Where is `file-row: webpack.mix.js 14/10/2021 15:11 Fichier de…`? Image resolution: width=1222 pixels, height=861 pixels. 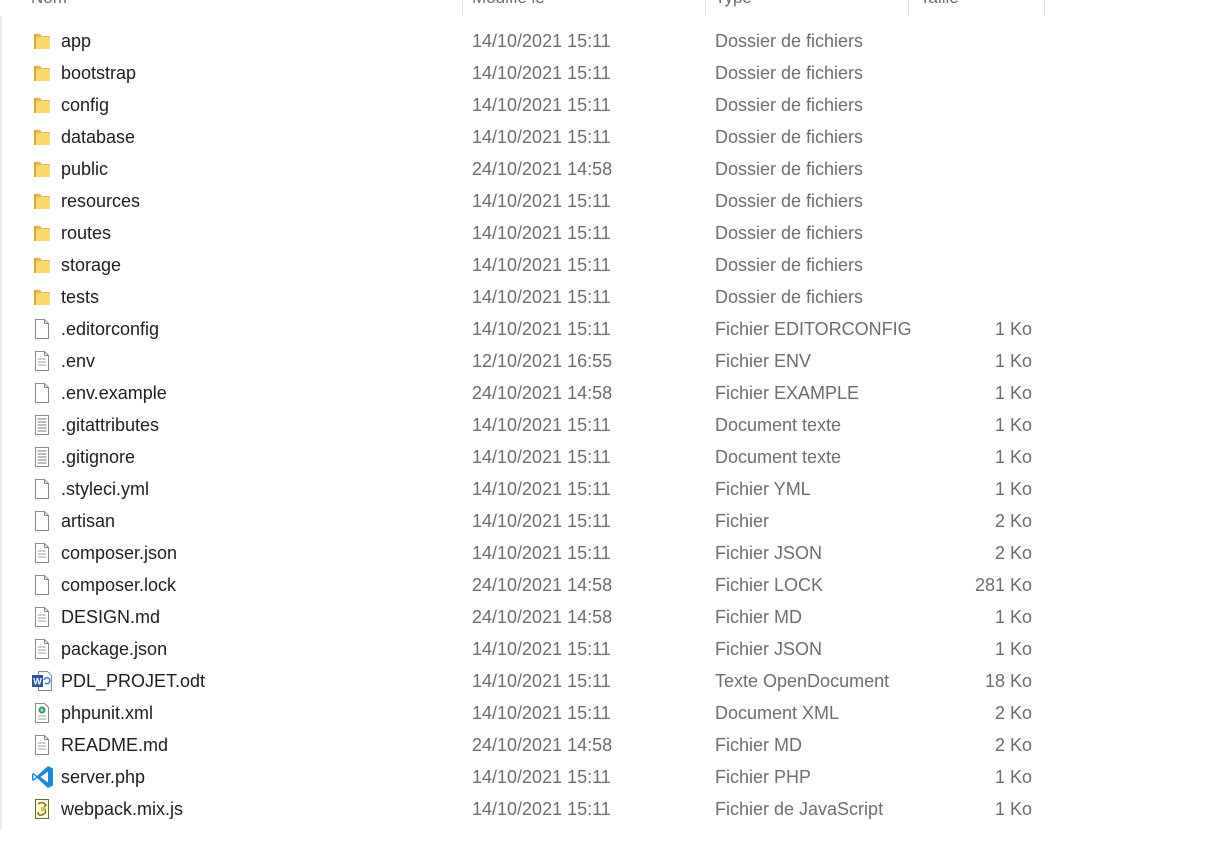 file-row: webpack.mix.js 14/10/2021 15:11 Fichier de… is located at coordinates (522, 809).